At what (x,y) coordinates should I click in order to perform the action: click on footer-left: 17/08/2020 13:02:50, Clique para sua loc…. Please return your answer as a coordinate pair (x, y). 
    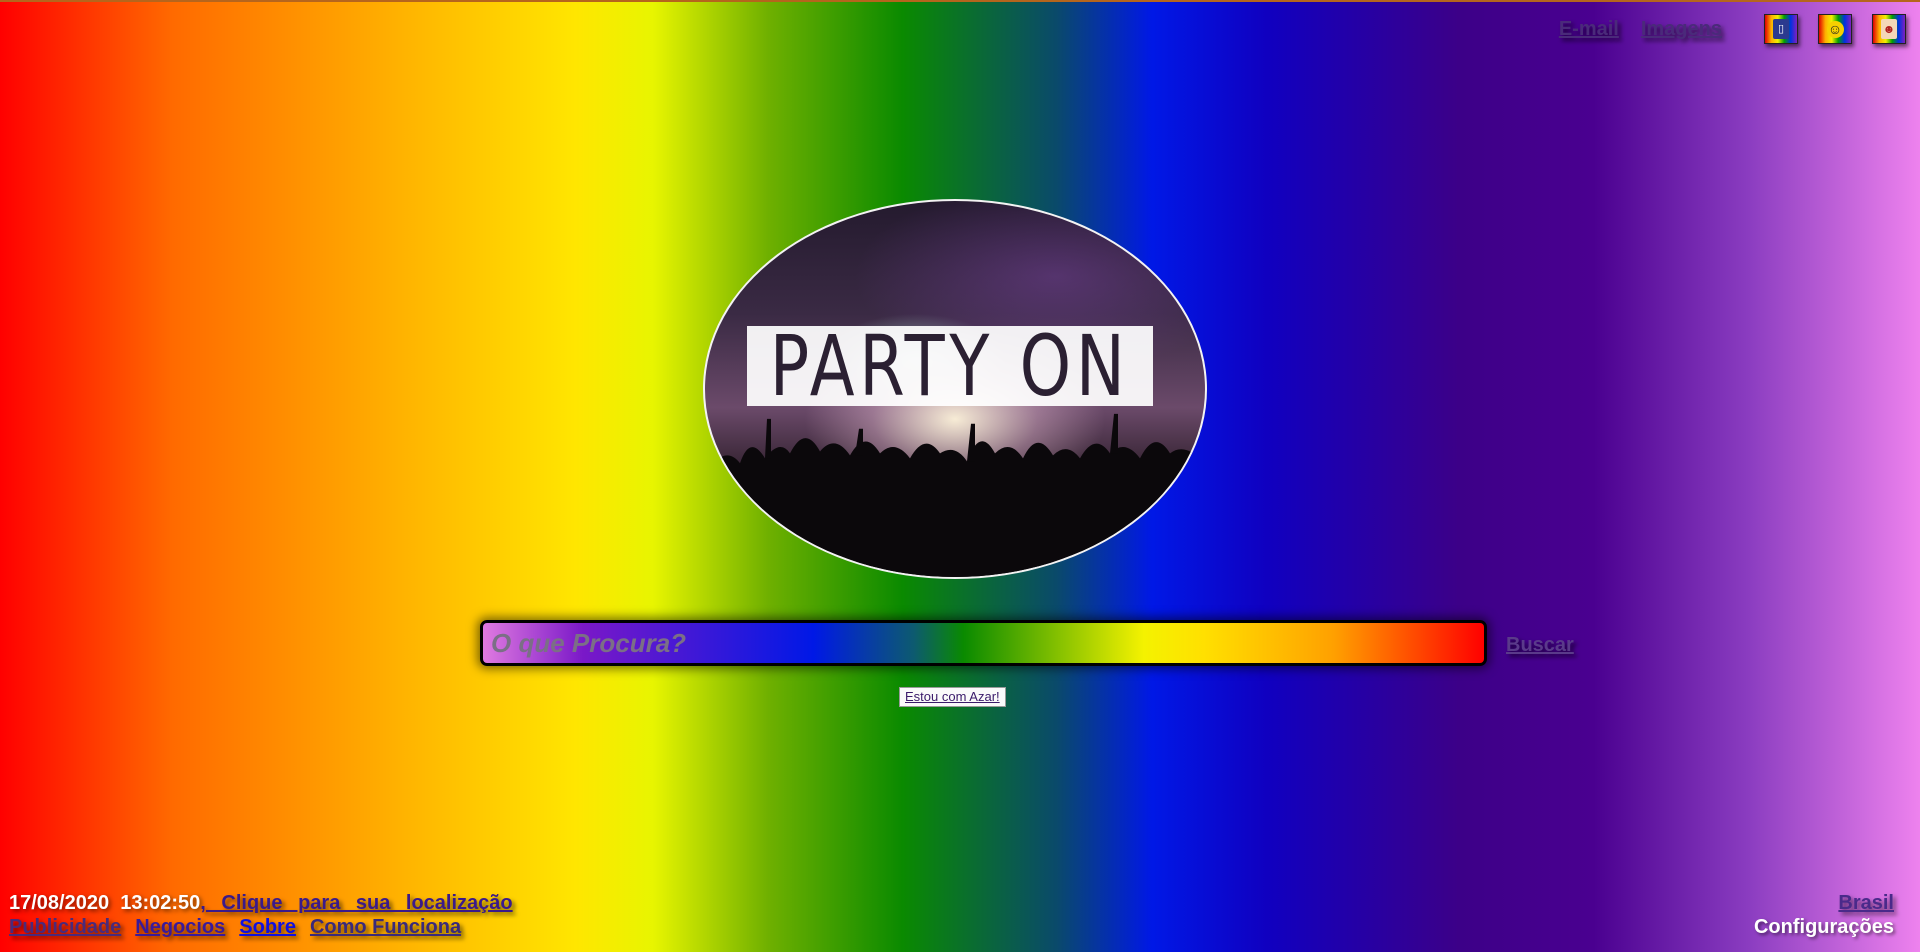
    Looking at the image, I should click on (261, 915).